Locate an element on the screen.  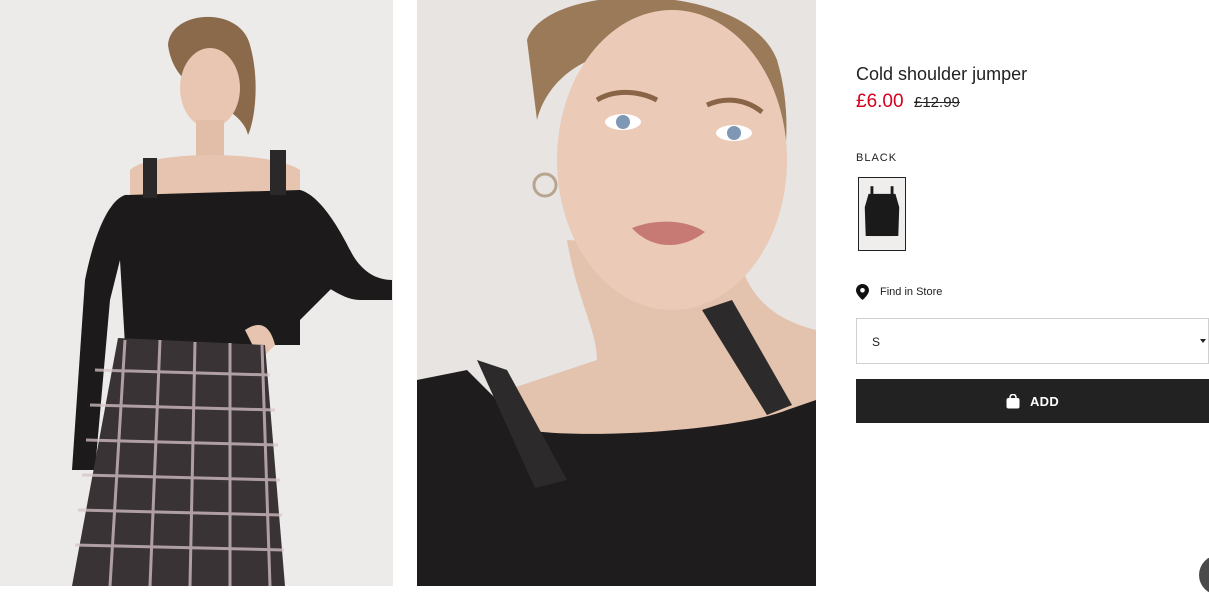
swatch-thumbnail is located at coordinates (882, 214).